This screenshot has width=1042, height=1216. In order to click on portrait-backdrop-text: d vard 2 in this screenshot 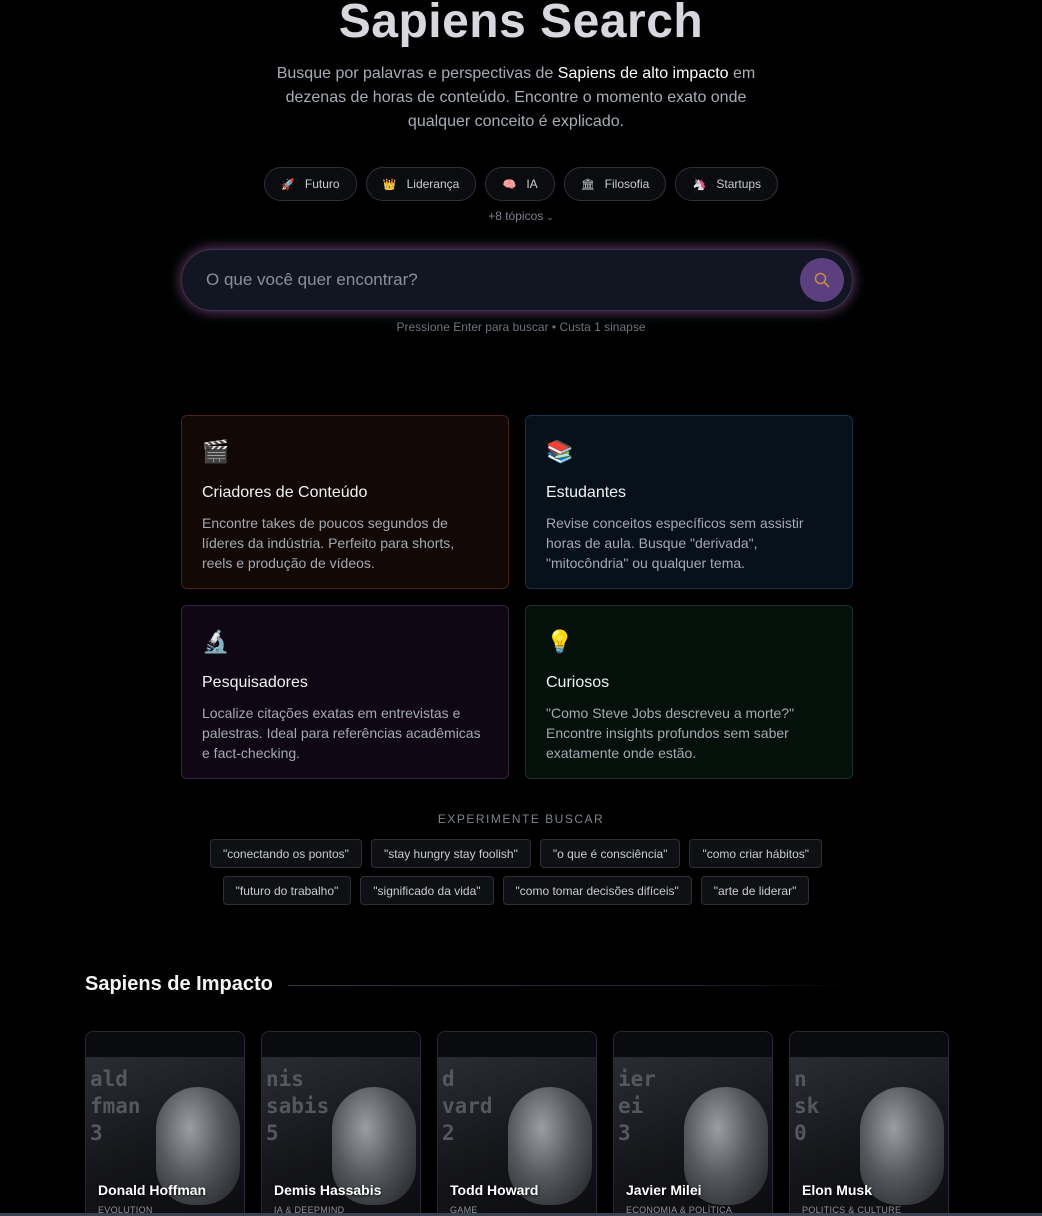, I will do `click(467, 1106)`.